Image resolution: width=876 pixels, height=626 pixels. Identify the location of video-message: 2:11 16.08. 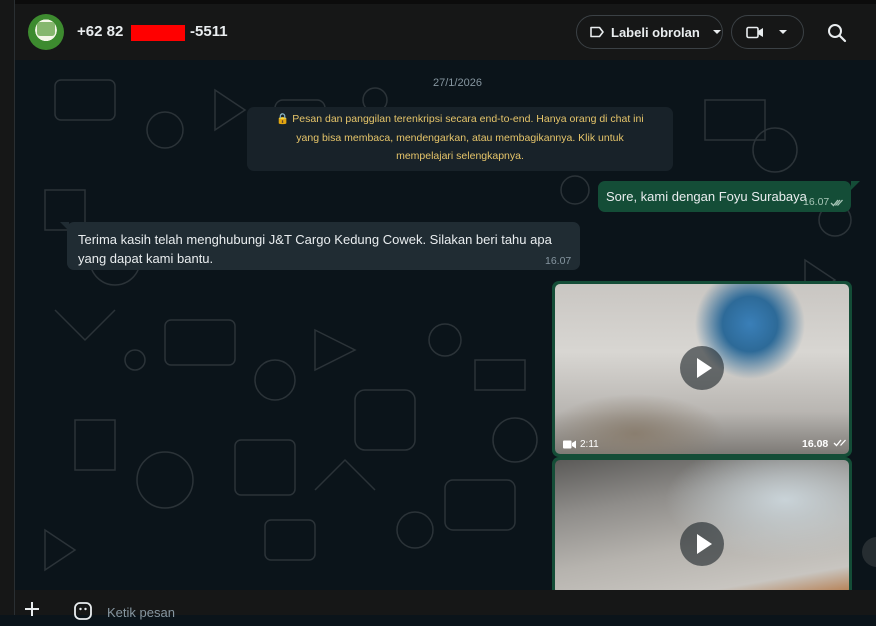
(702, 369).